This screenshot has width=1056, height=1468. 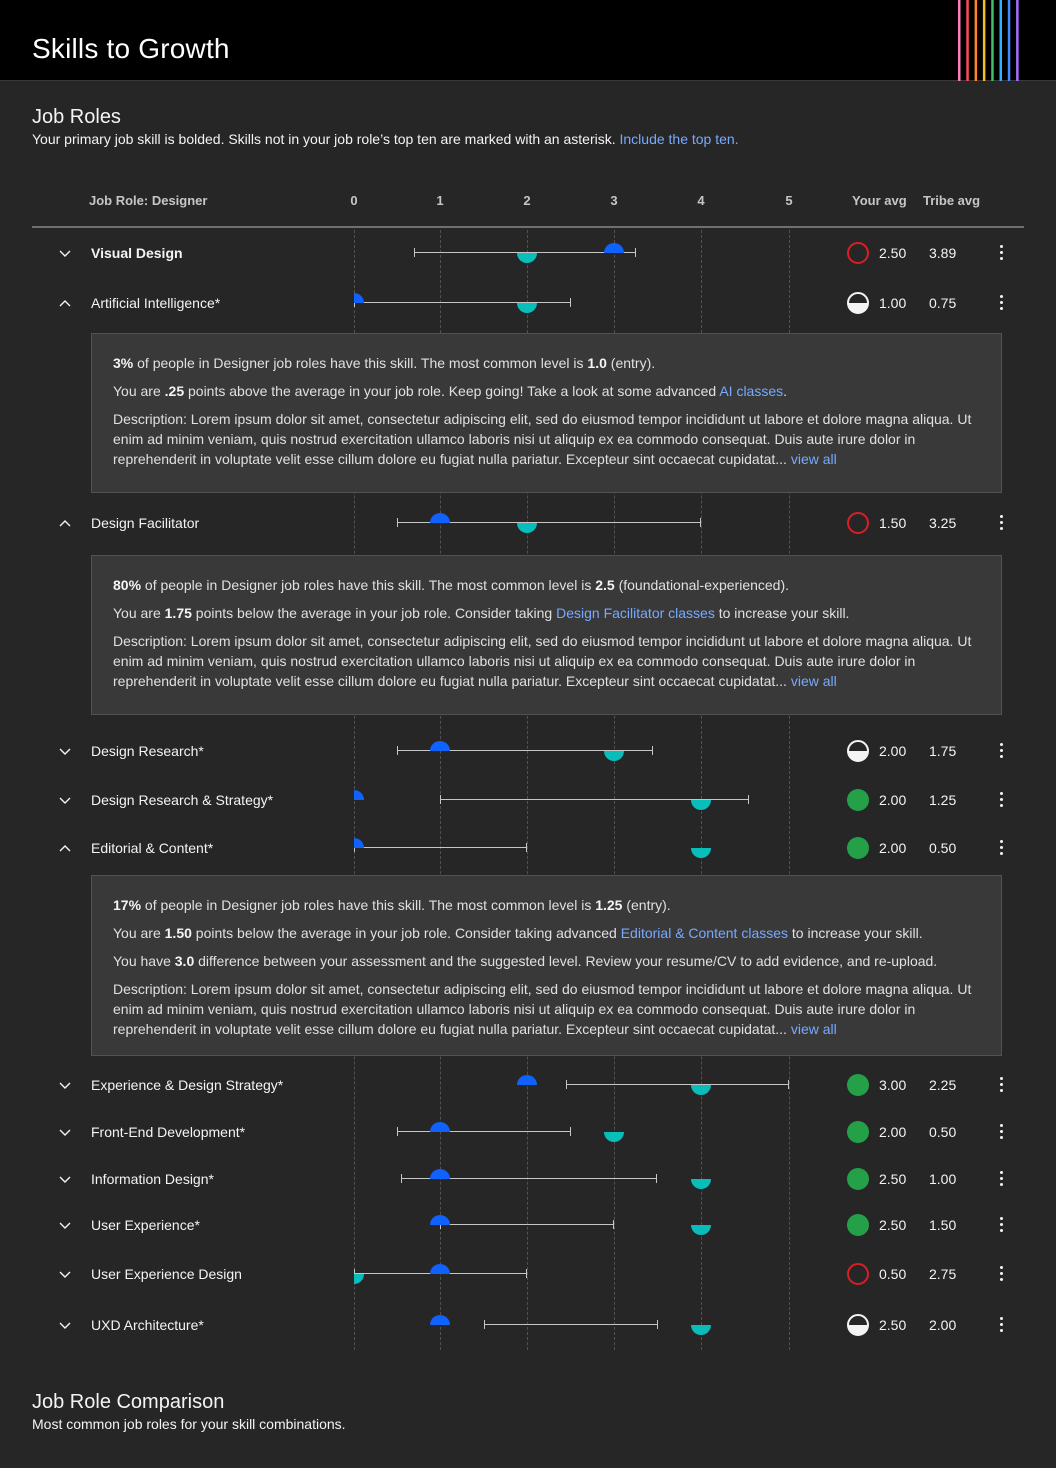 What do you see at coordinates (704, 933) in the screenshot?
I see `editorial-content-classes-link: Editorial & Content classes` at bounding box center [704, 933].